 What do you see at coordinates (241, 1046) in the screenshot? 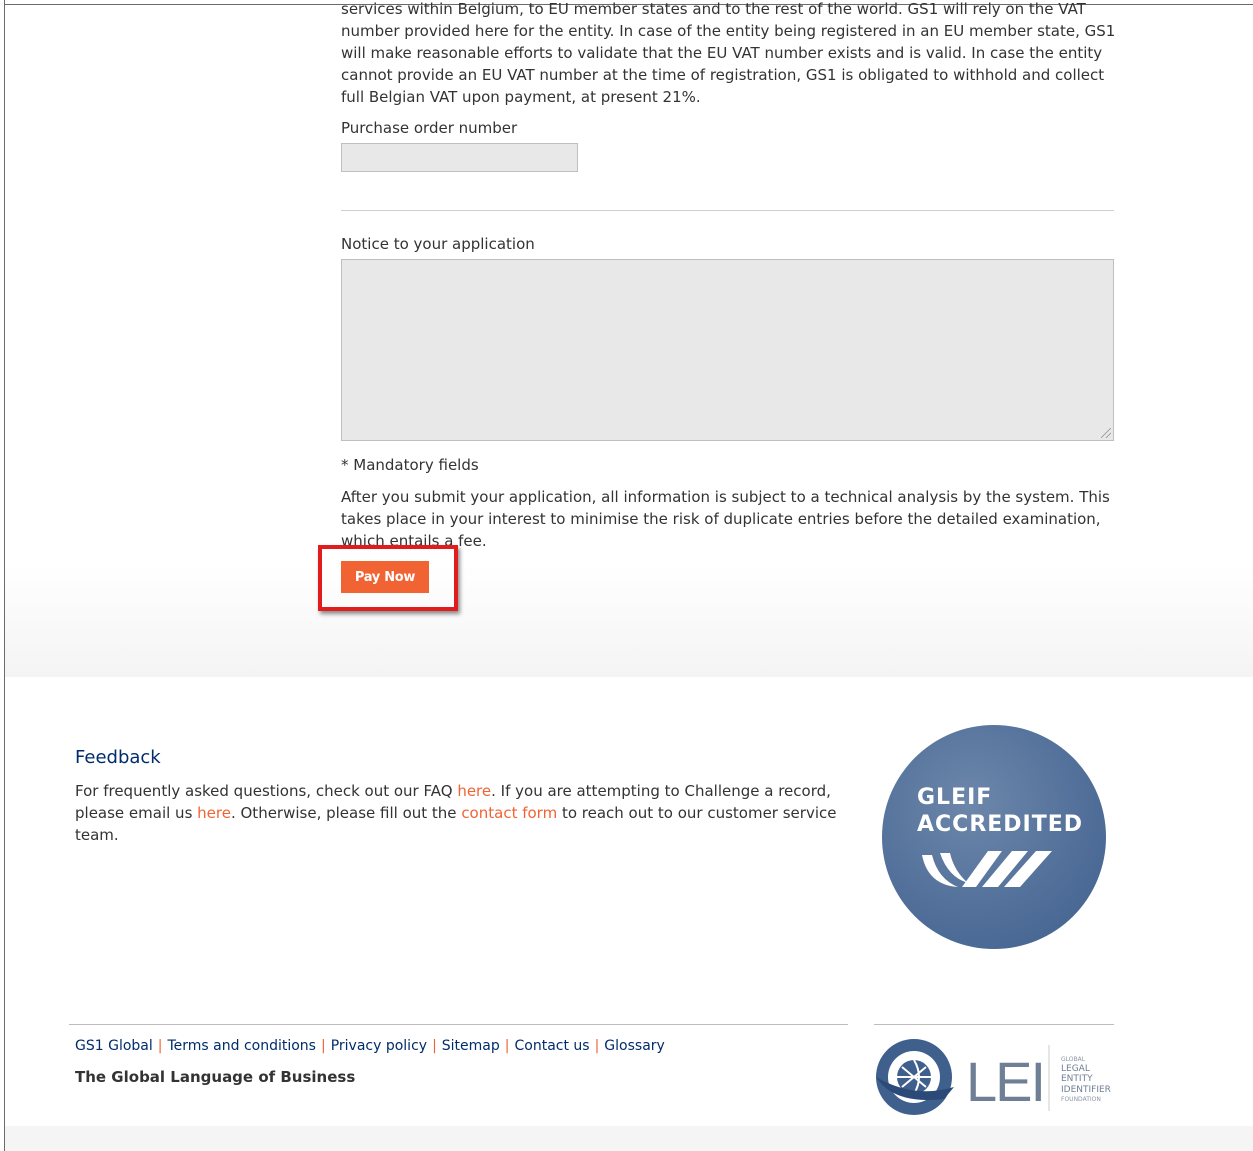
I see `footer-link-terms: Terms and conditions` at bounding box center [241, 1046].